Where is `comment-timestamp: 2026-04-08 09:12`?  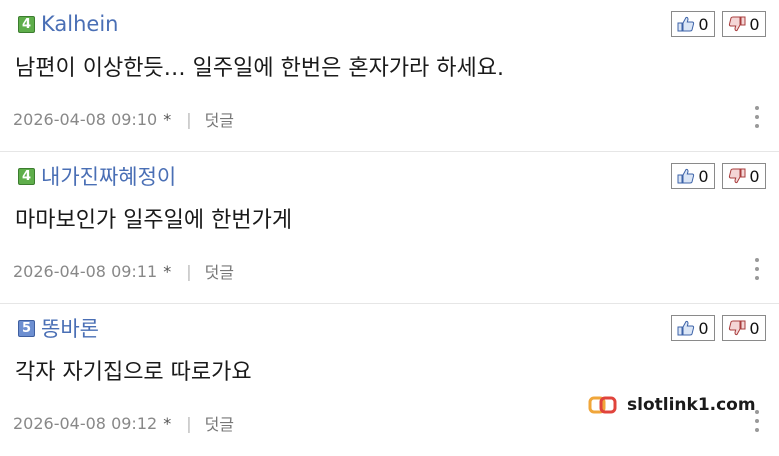
comment-timestamp: 2026-04-08 09:12 is located at coordinates (85, 423).